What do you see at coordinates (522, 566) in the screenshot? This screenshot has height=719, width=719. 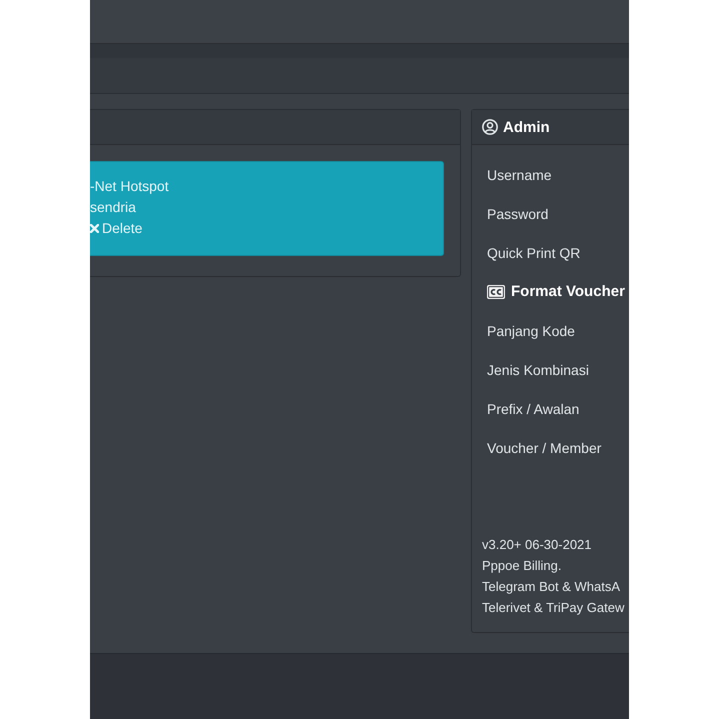 I see `info-text: Pppoe Billing.` at bounding box center [522, 566].